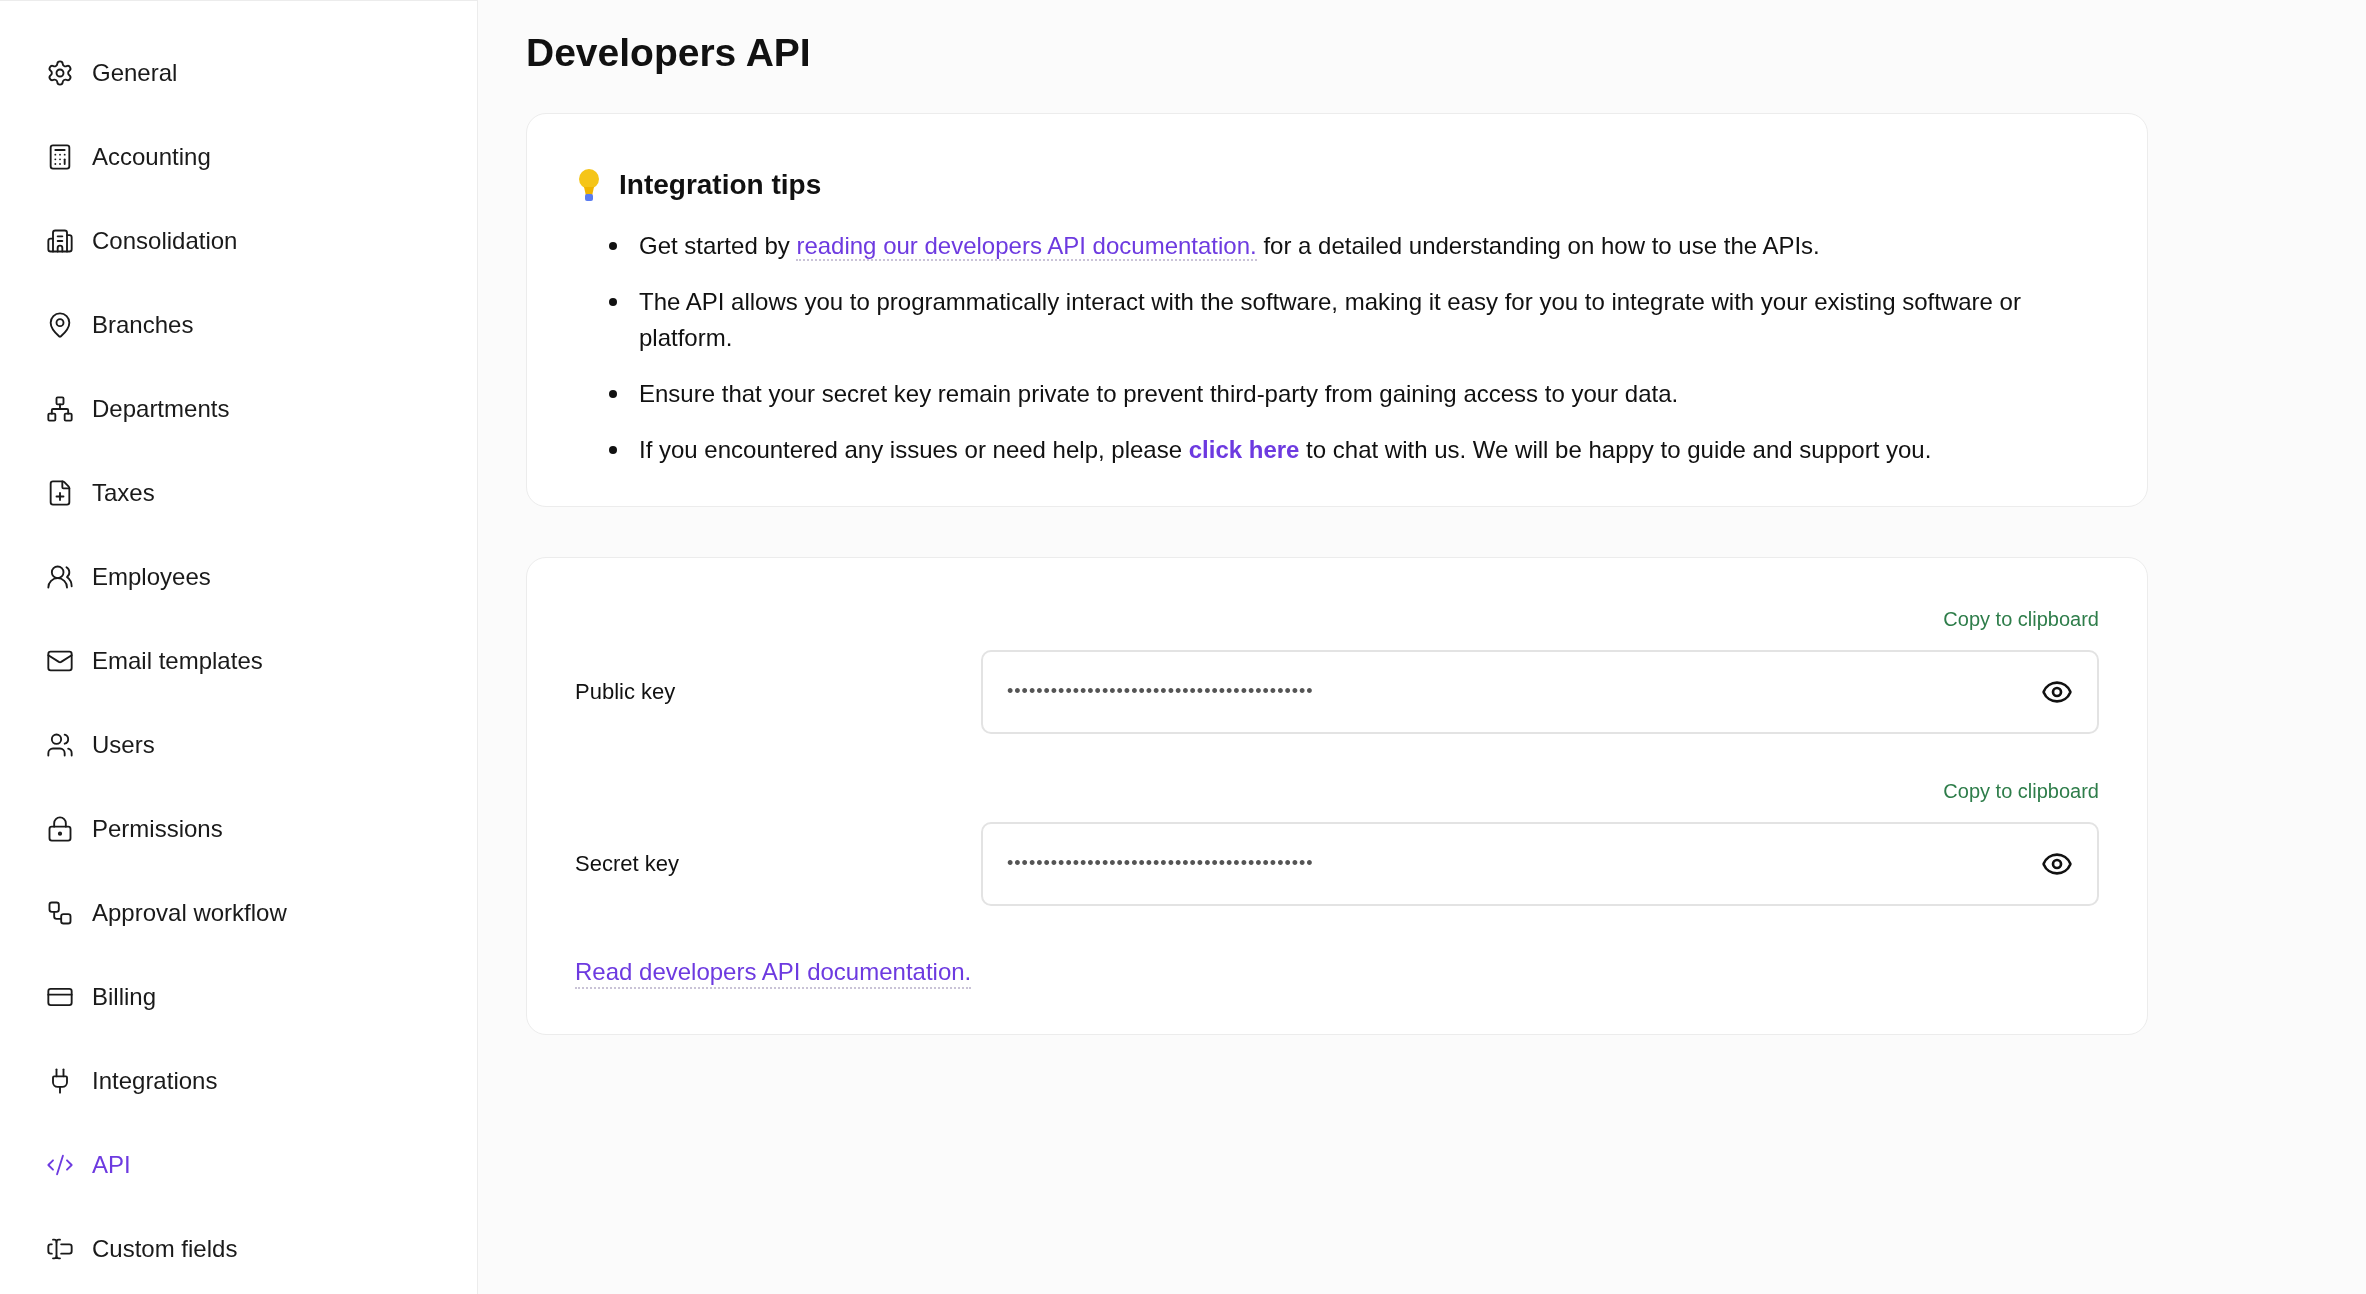  What do you see at coordinates (1244, 449) in the screenshot?
I see `chat-link: click here` at bounding box center [1244, 449].